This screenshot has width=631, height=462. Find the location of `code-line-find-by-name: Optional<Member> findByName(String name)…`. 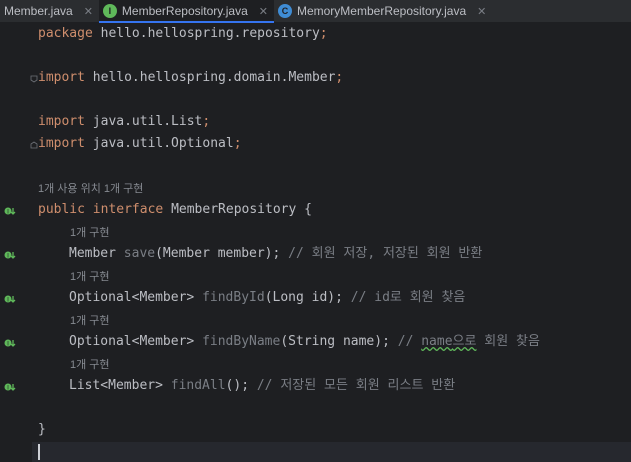

code-line-find-by-name: Optional<Member> findByName(String name)… is located at coordinates (304, 342).